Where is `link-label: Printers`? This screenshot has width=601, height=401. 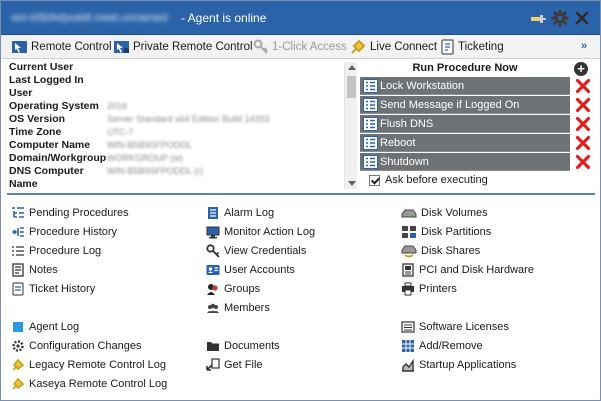
link-label: Printers is located at coordinates (438, 289).